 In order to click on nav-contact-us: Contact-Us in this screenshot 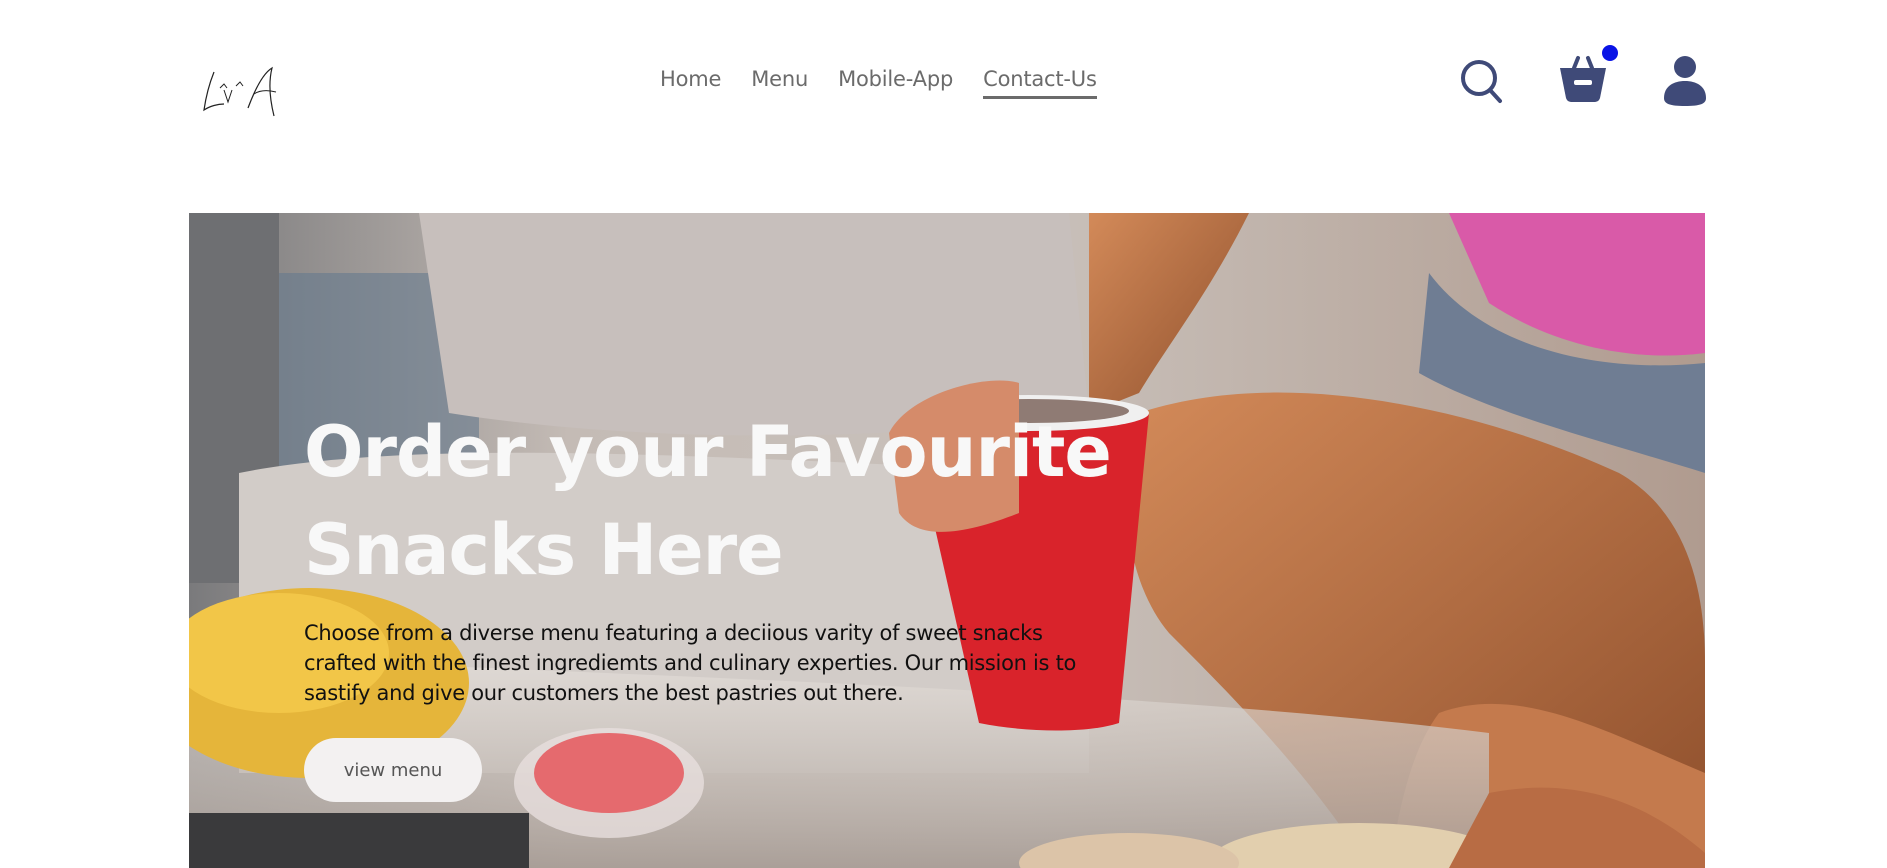, I will do `click(1040, 82)`.